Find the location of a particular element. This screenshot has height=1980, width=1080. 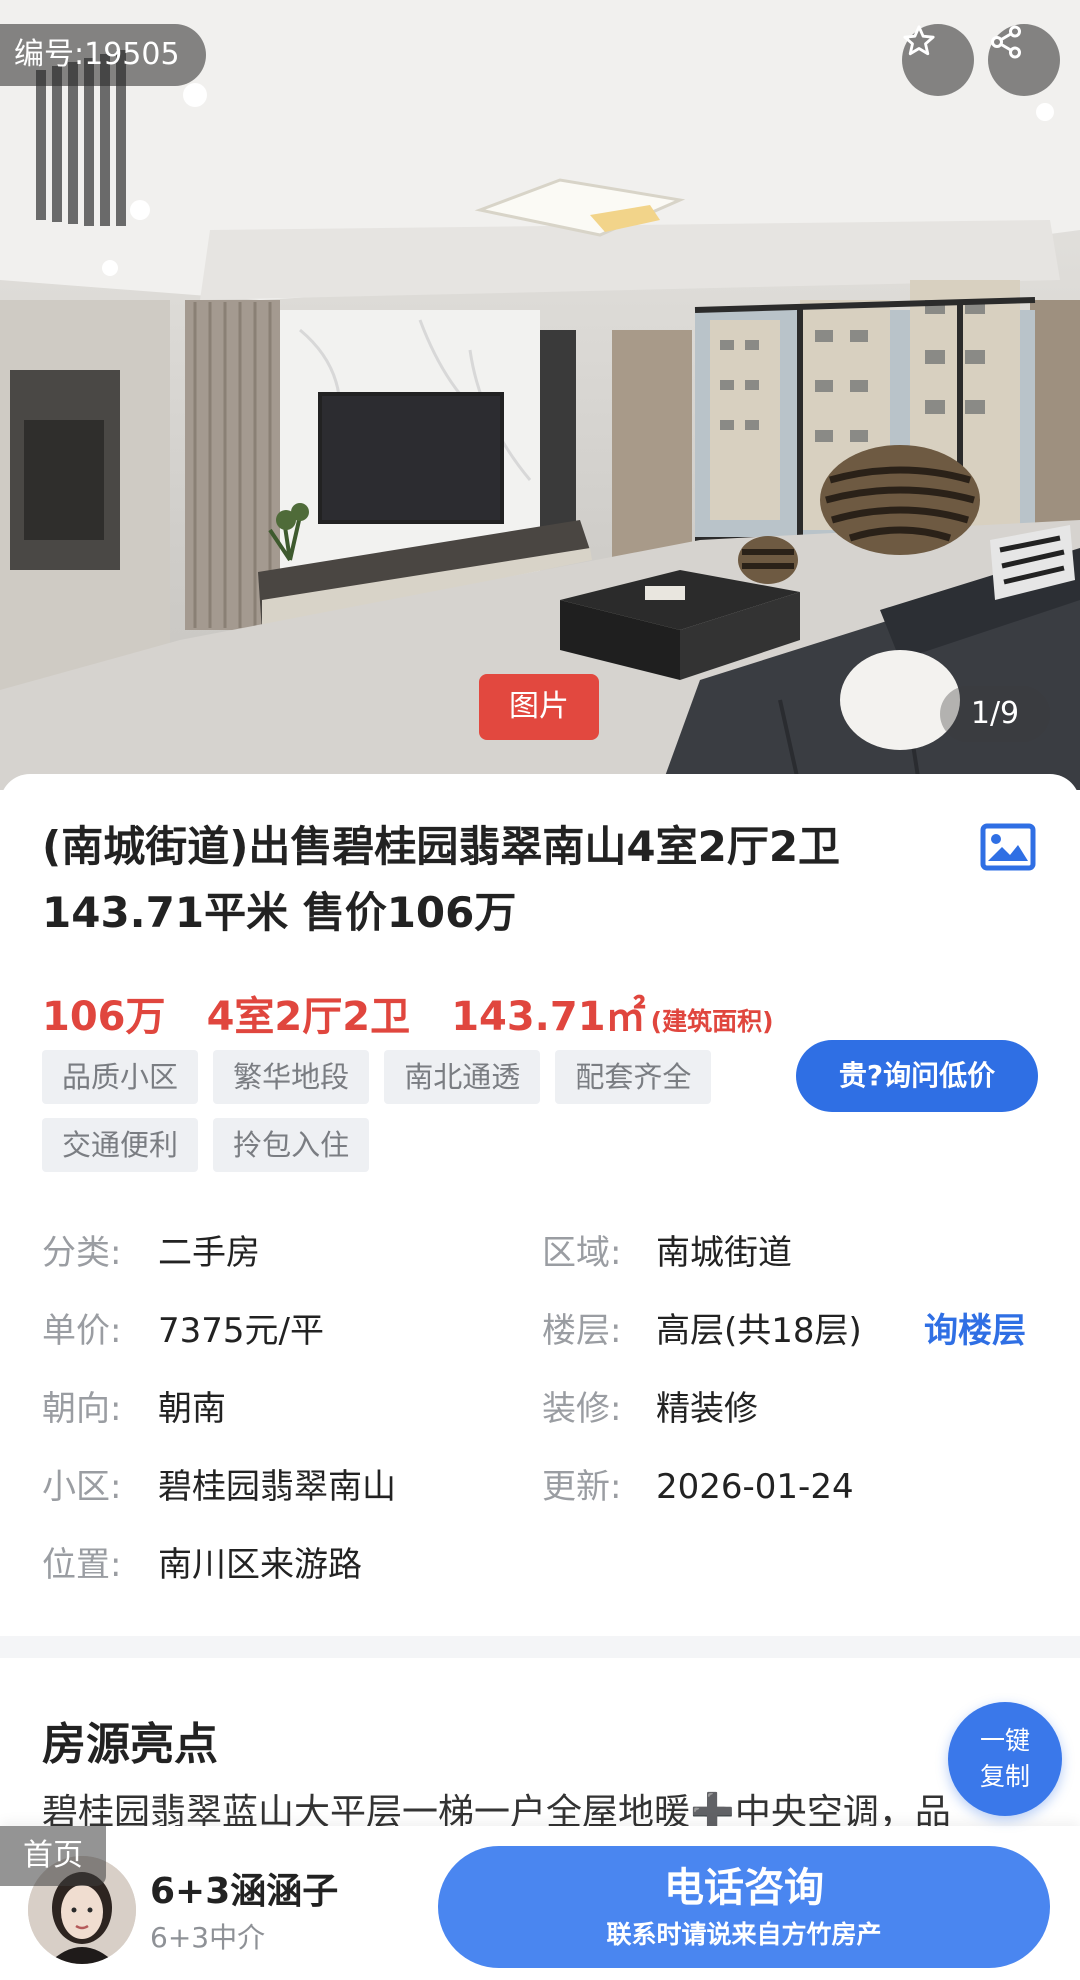

agent-agency: 6+3中介 is located at coordinates (208, 1937).